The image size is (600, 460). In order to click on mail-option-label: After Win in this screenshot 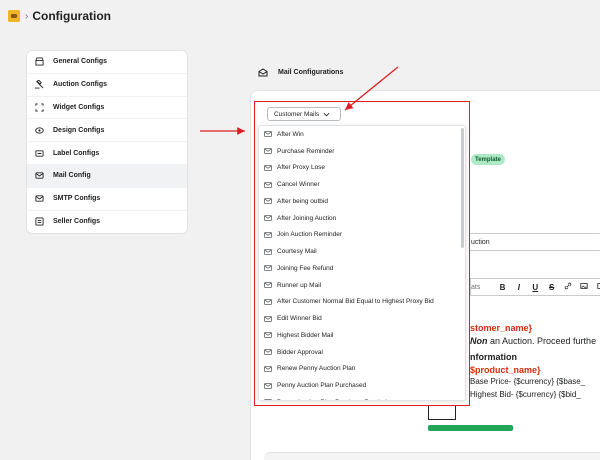, I will do `click(290, 134)`.